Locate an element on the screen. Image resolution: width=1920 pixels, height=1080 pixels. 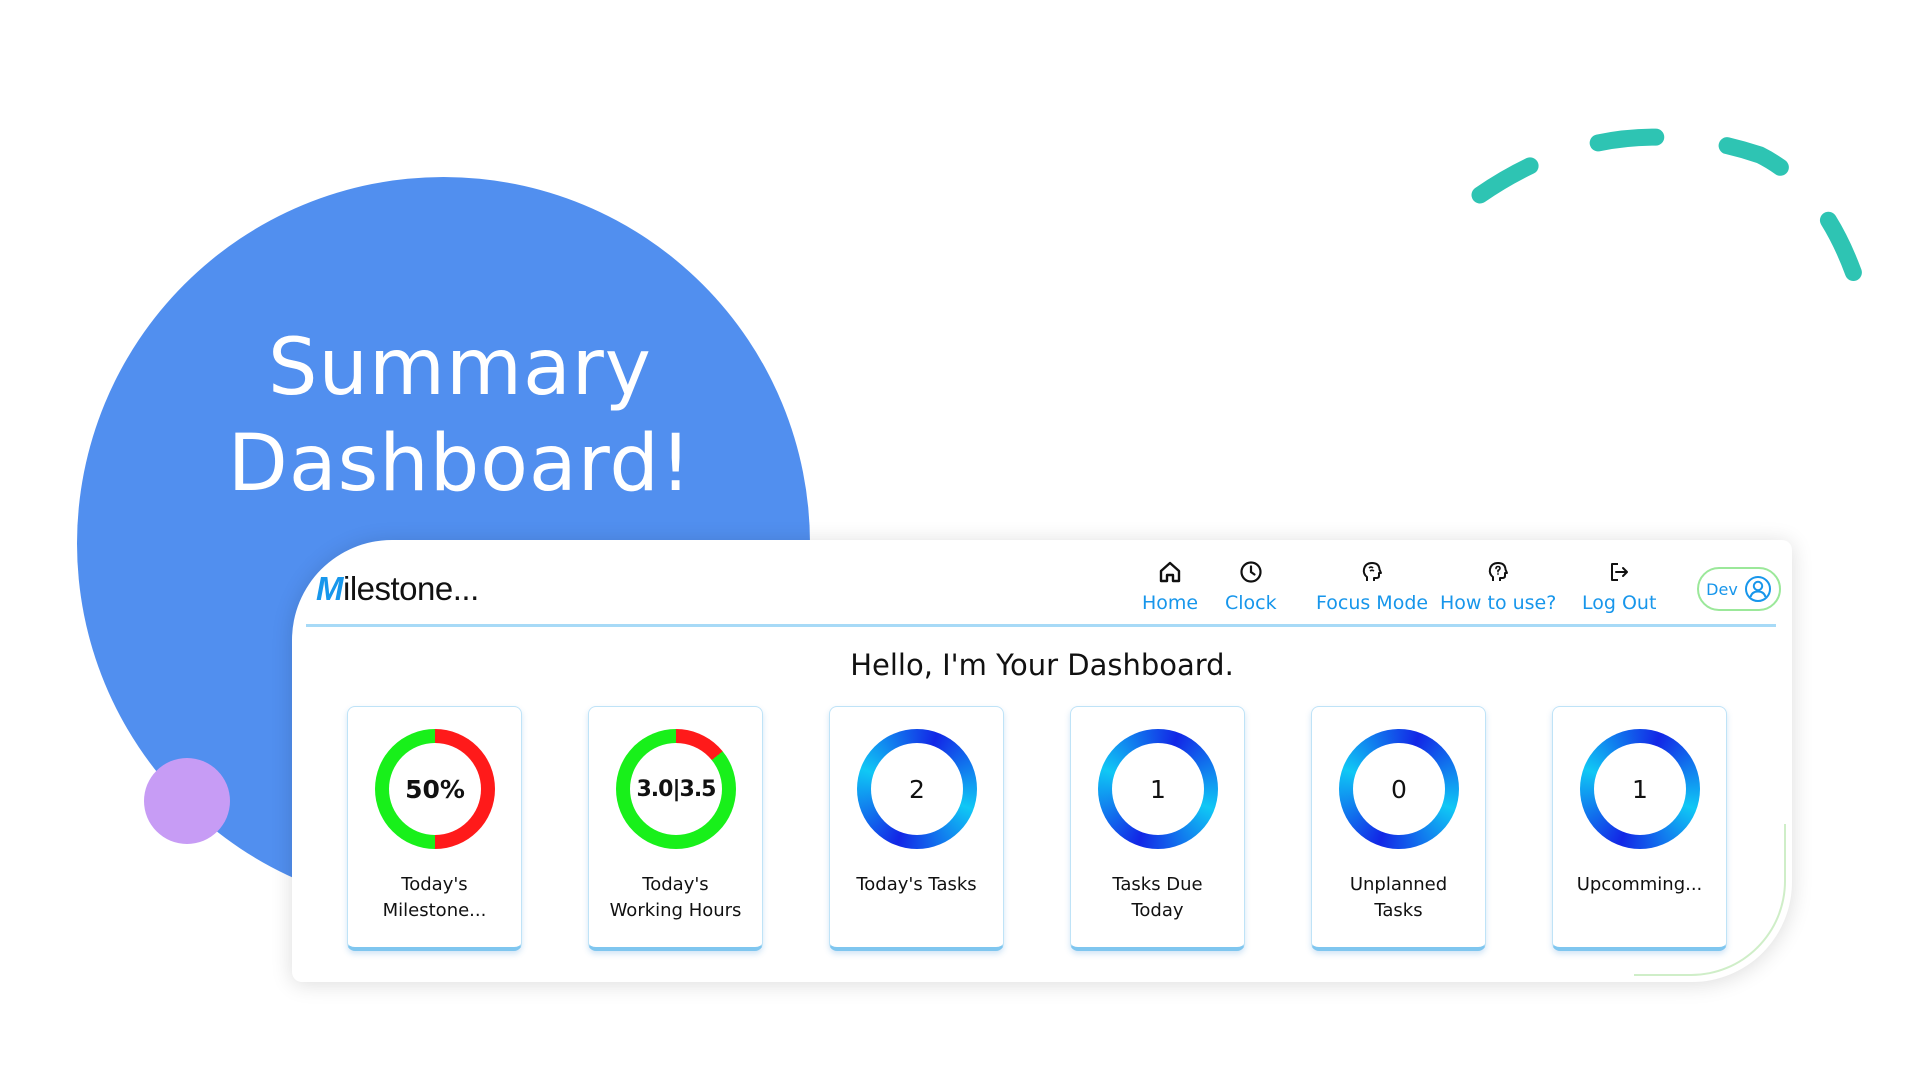
clock-icon is located at coordinates (1251, 572).